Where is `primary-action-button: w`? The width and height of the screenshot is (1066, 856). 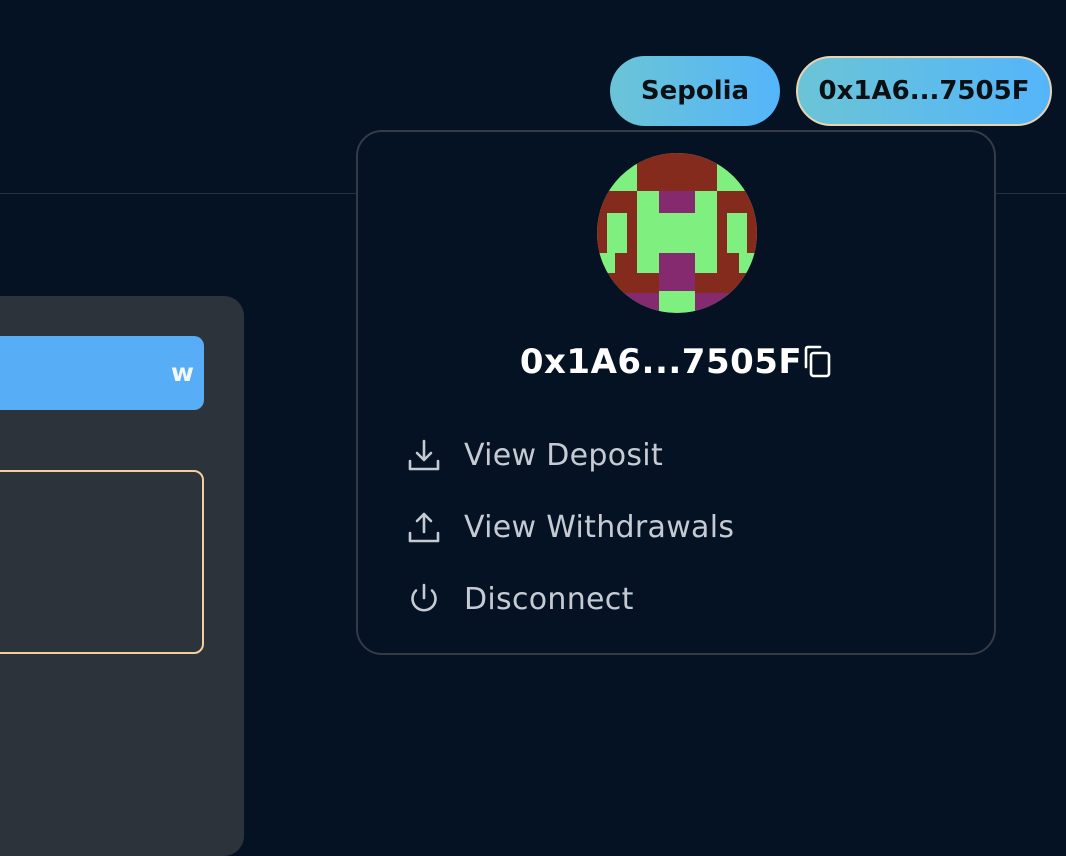
primary-action-button: w is located at coordinates (102, 373).